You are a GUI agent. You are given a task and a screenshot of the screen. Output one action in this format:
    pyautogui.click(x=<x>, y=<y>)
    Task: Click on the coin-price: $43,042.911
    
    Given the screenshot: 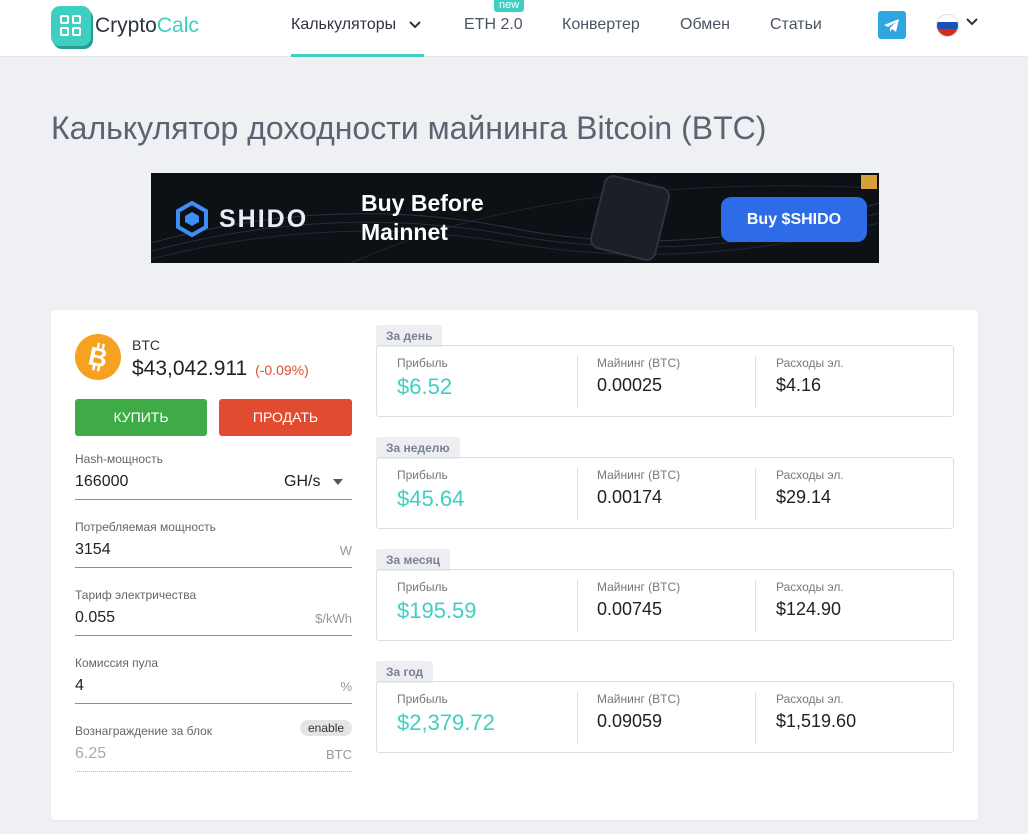 What is the action you would take?
    pyautogui.click(x=190, y=368)
    